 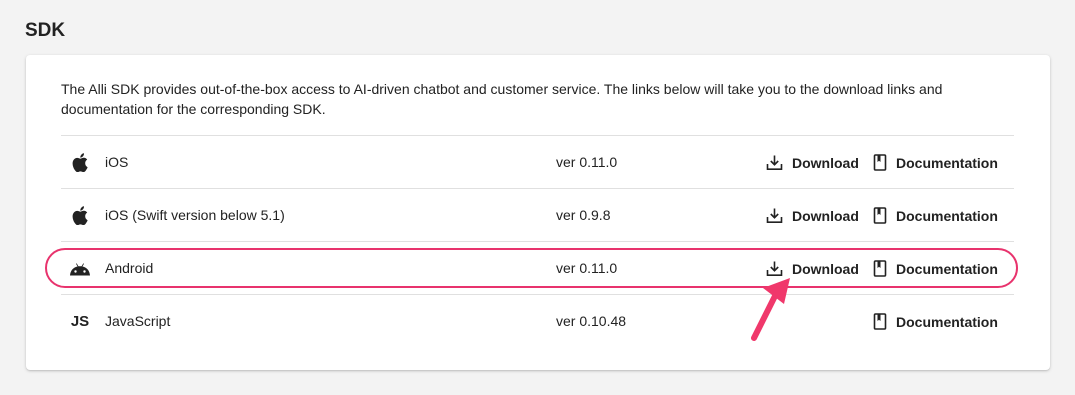 What do you see at coordinates (537, 161) in the screenshot?
I see `sdk-row-ios: iOS ver 0.11.0 Download Documentation` at bounding box center [537, 161].